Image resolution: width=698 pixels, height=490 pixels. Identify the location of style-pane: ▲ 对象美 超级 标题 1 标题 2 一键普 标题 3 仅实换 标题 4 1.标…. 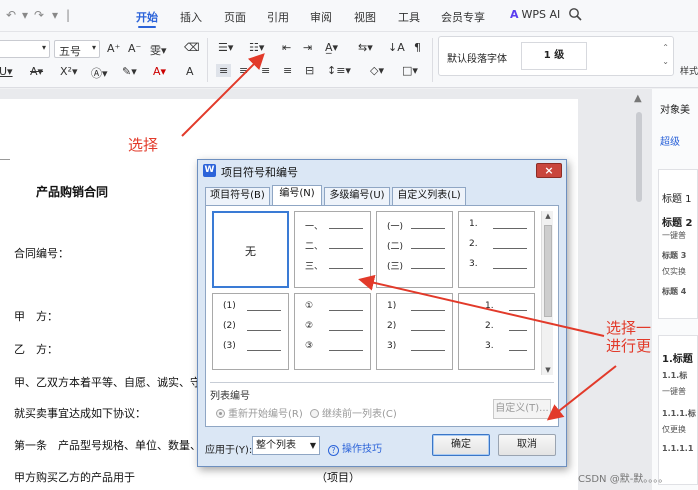
(666, 289).